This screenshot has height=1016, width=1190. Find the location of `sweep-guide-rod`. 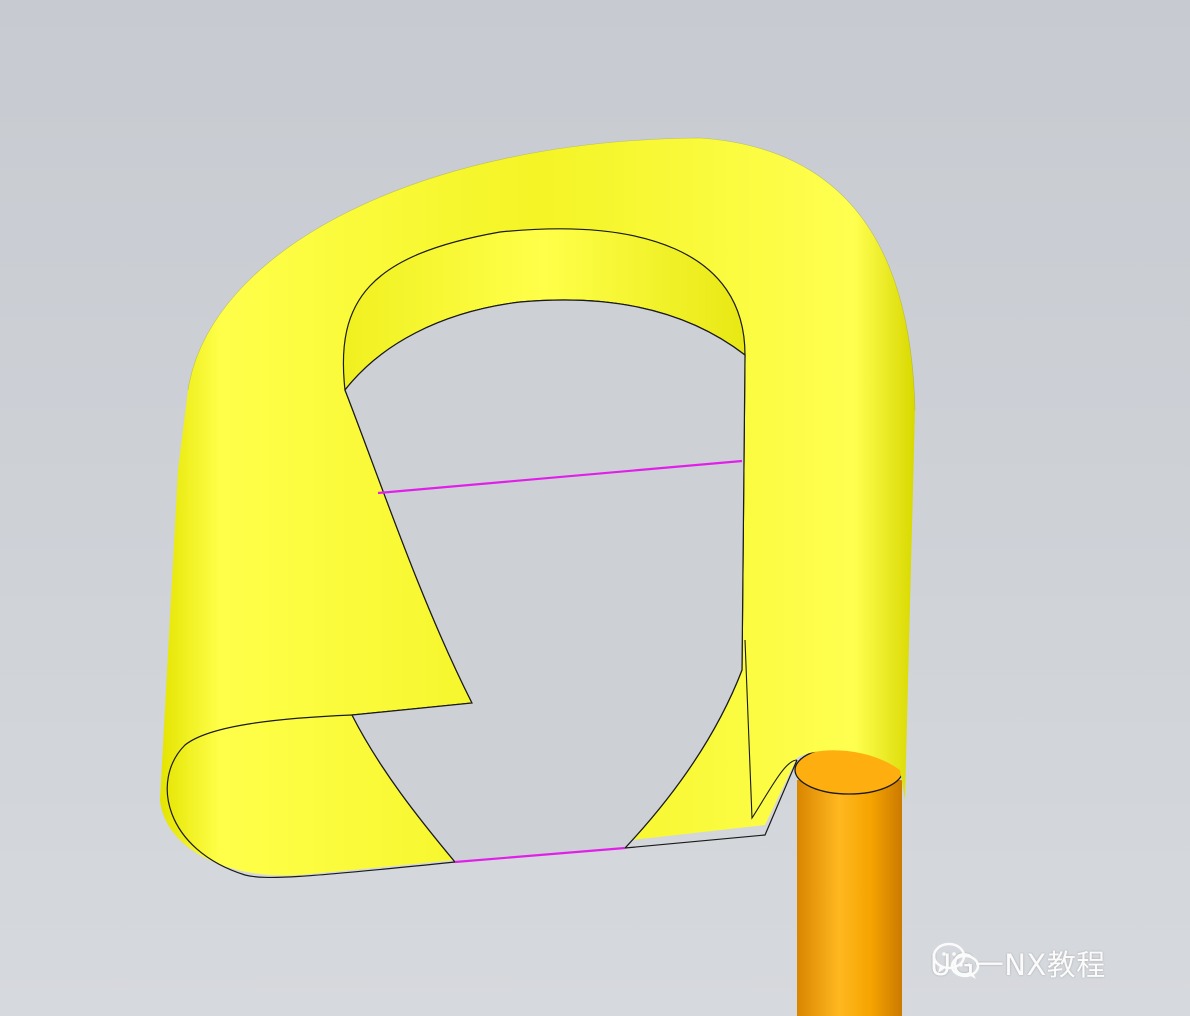

sweep-guide-rod is located at coordinates (849, 880).